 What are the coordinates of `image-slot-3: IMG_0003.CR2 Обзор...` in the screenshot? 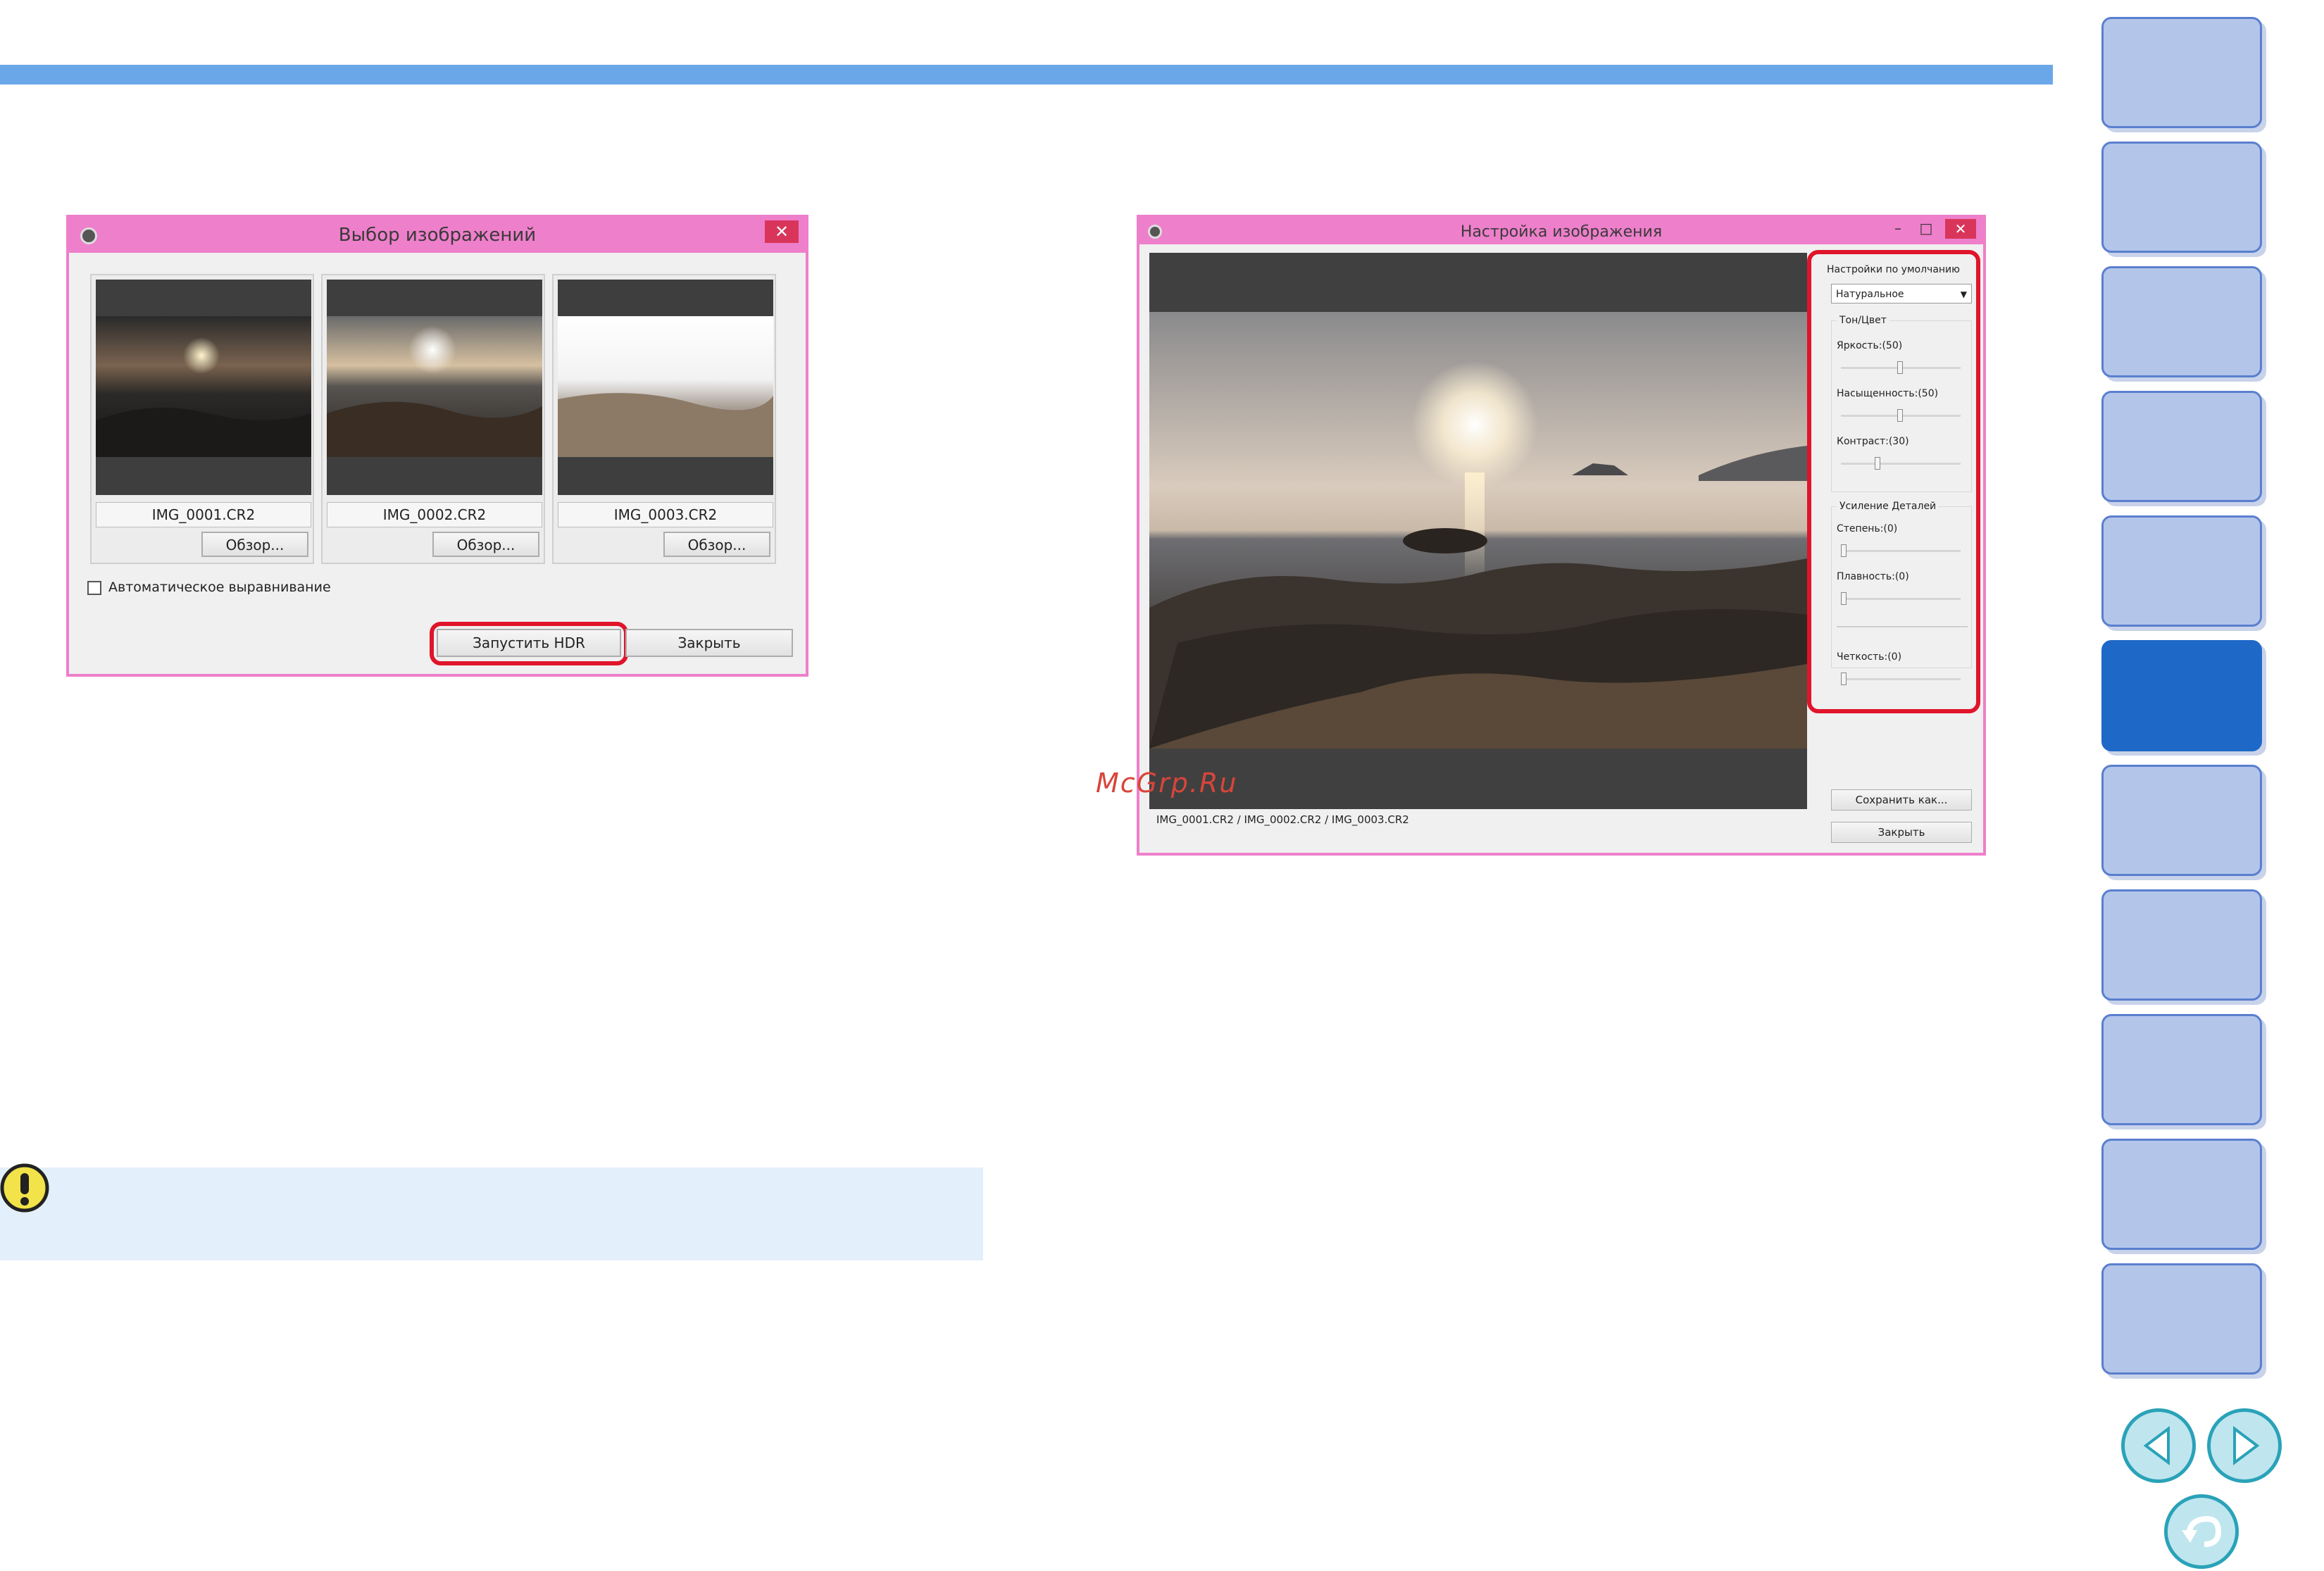 It's located at (664, 419).